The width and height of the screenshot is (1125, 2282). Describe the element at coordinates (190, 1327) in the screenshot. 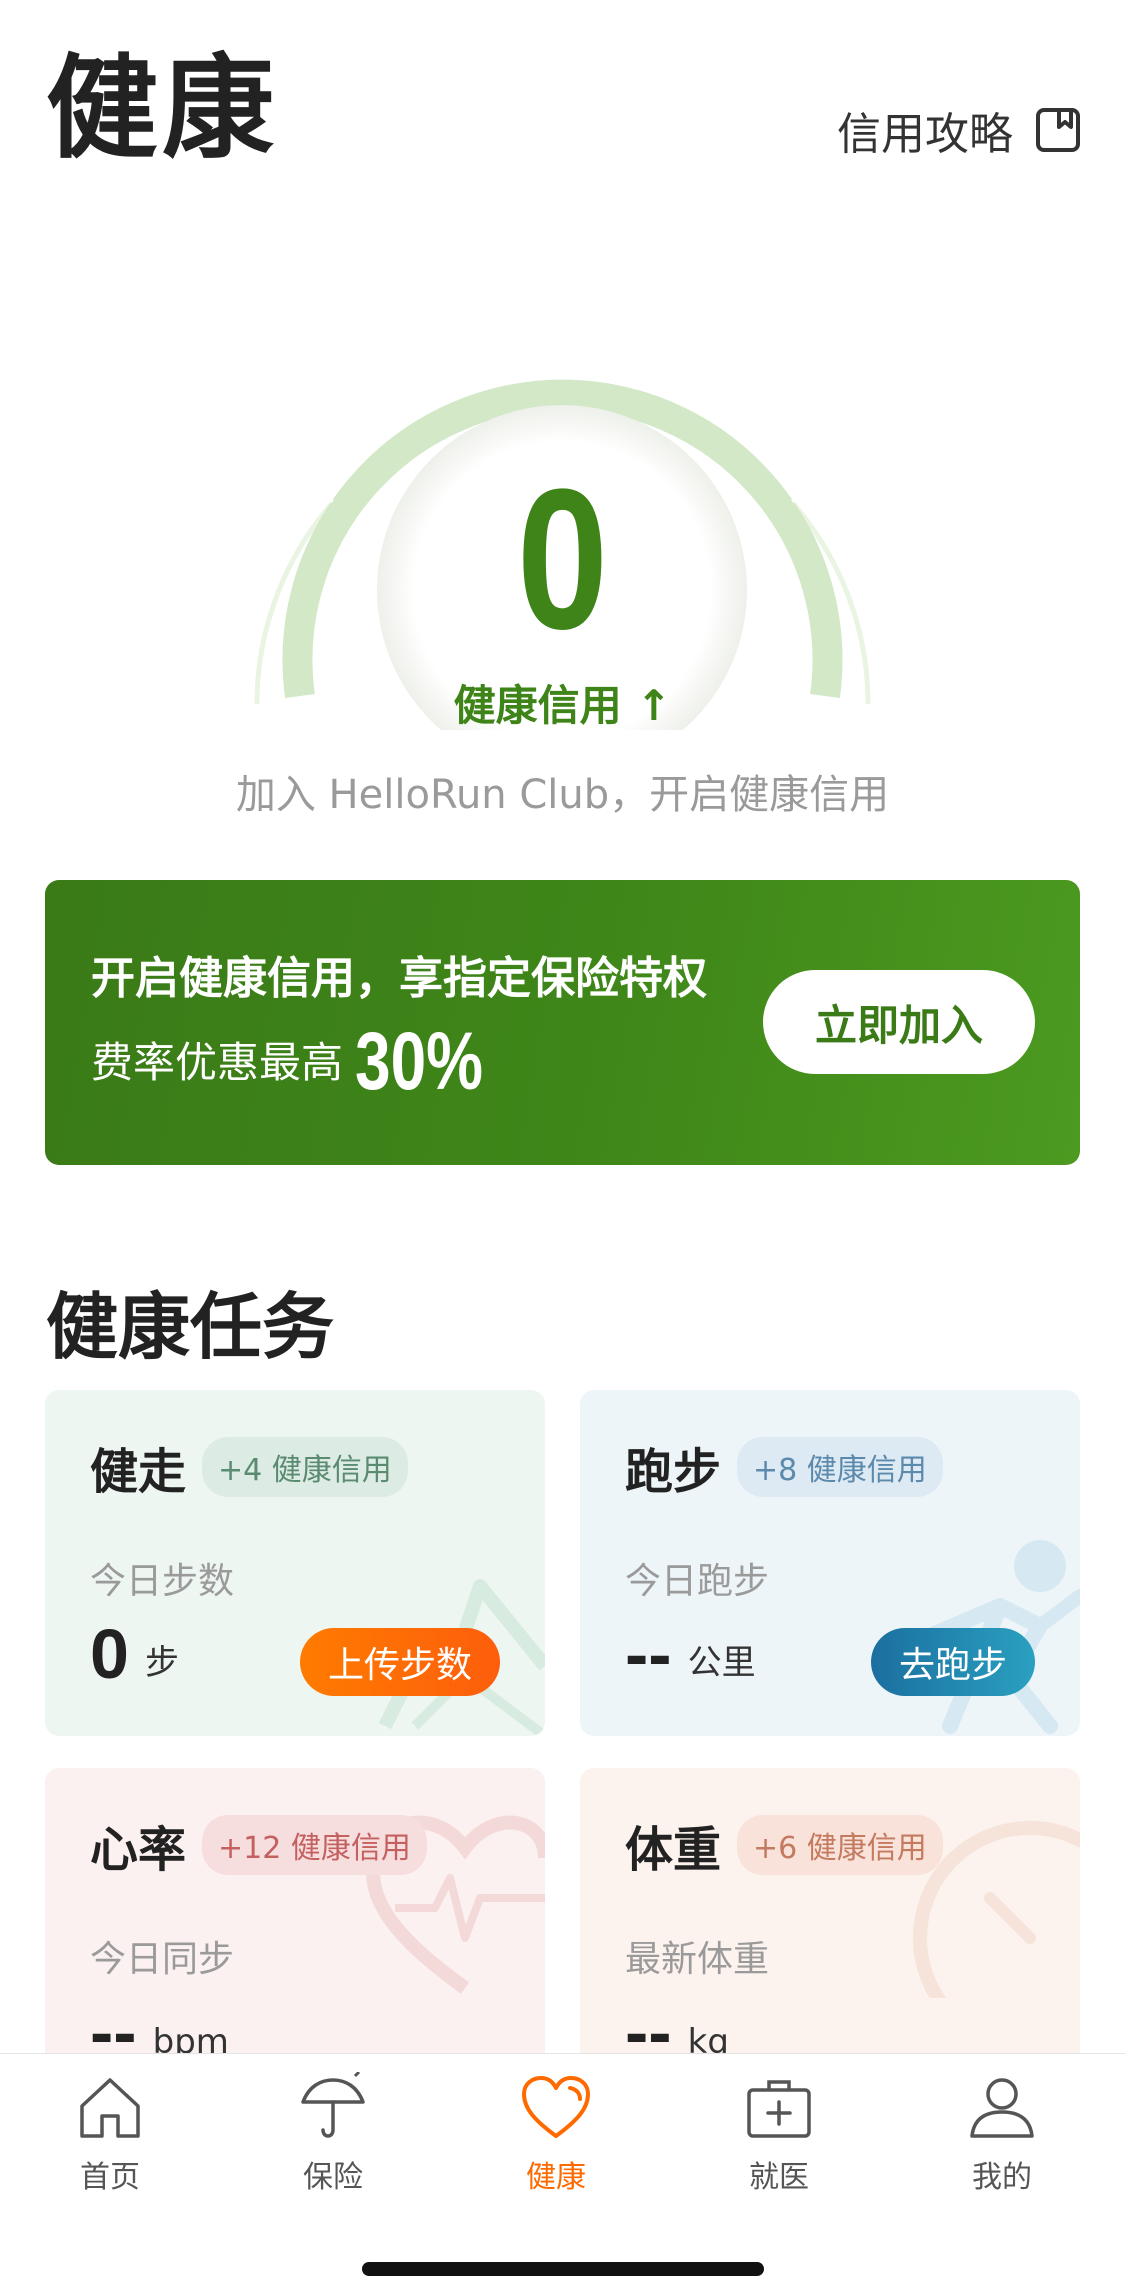

I see `tasks-section-title: 健康任务` at that location.